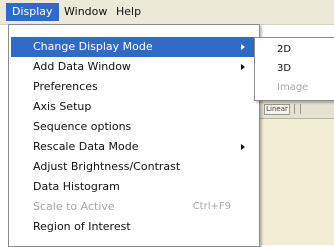 This screenshot has height=247, width=334. I want to click on submenu-item-label: 2D, so click(284, 49).